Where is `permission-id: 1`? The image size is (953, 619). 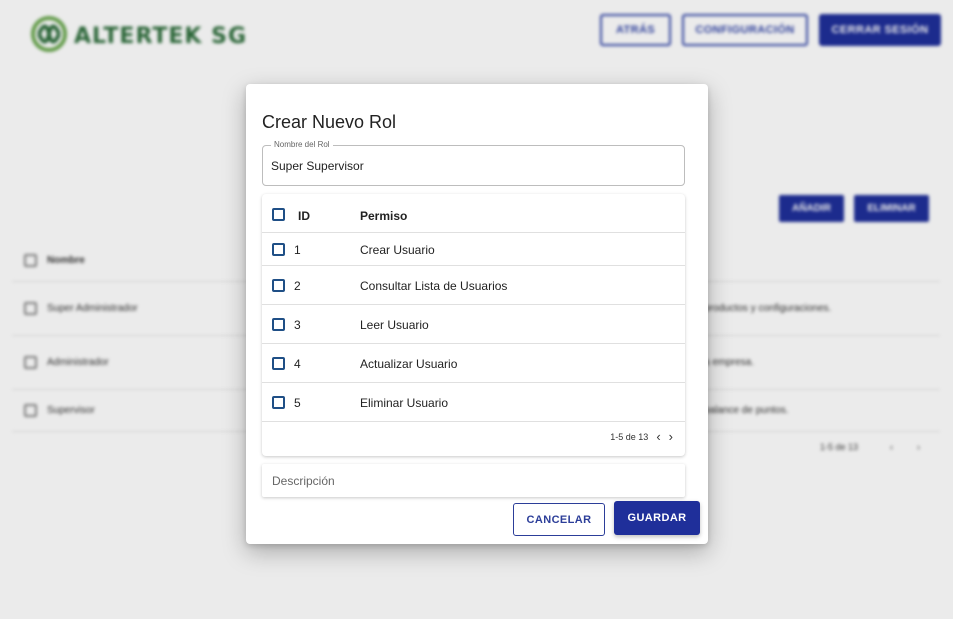
permission-id: 1 is located at coordinates (297, 250).